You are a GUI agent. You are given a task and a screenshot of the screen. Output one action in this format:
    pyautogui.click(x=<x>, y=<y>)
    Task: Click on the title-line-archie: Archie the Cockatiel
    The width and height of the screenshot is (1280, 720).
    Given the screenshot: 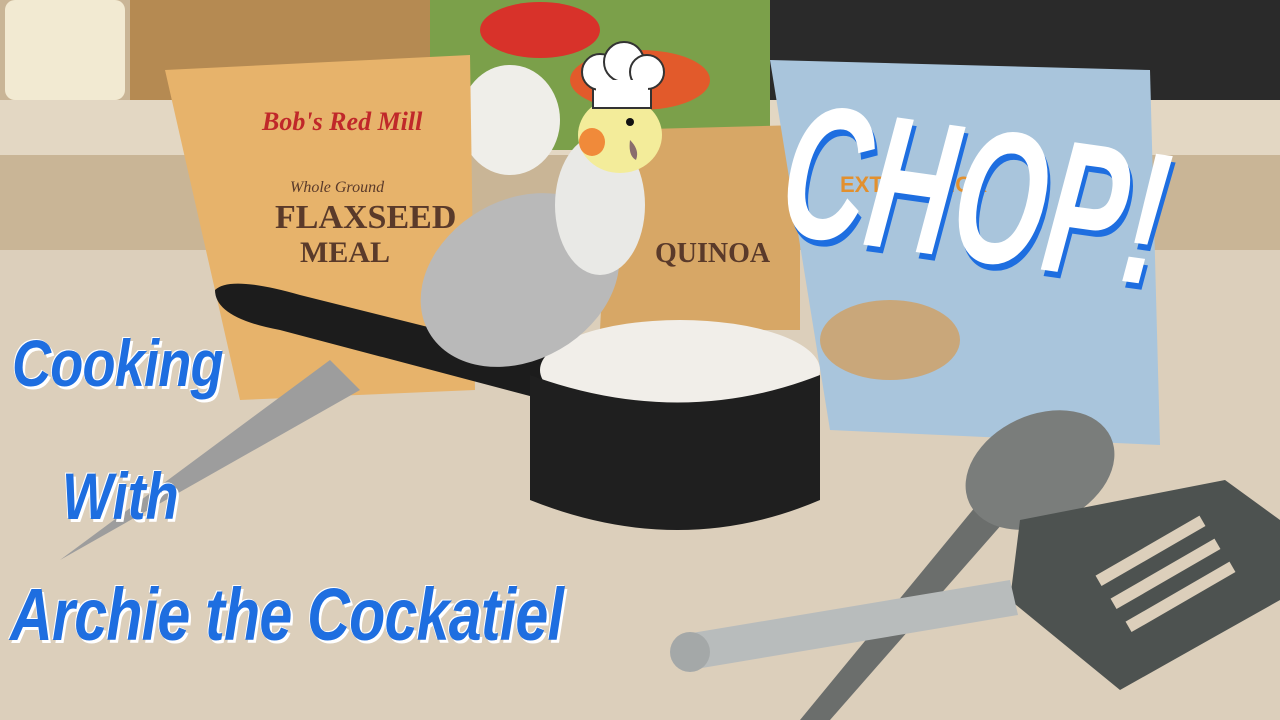 What is the action you would take?
    pyautogui.click(x=287, y=614)
    